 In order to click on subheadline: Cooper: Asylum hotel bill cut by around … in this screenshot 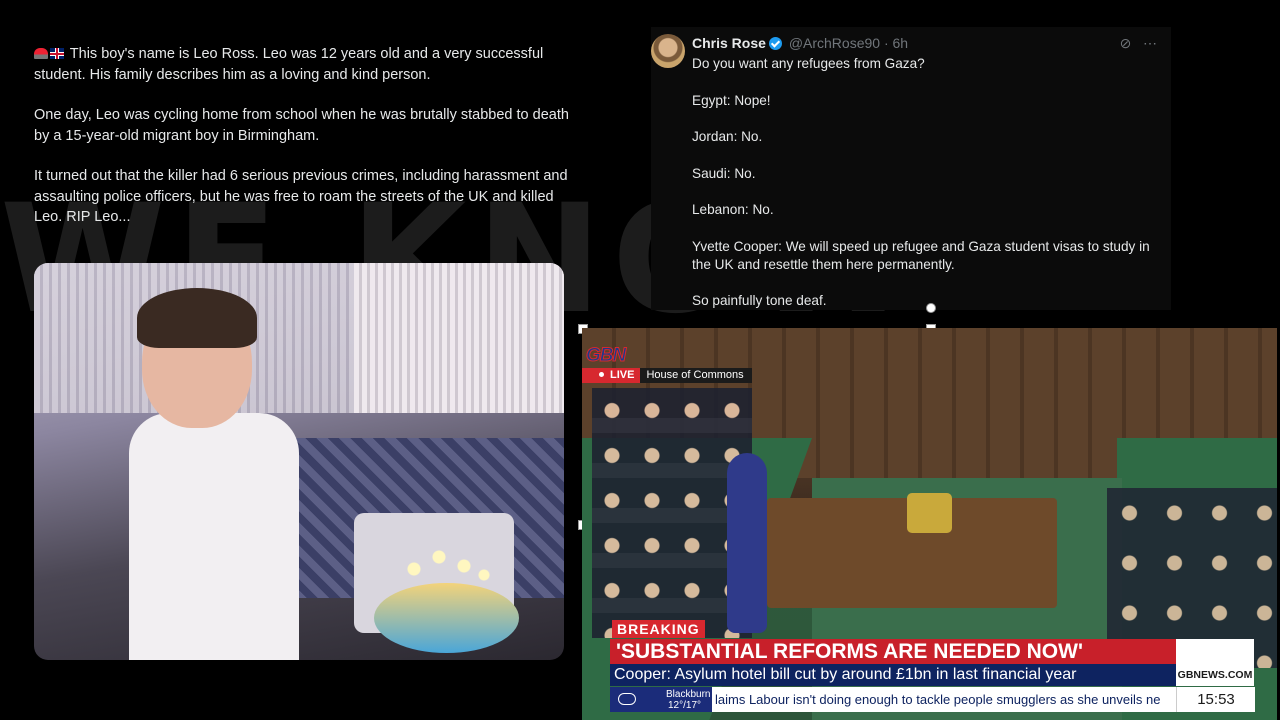, I will do `click(895, 675)`.